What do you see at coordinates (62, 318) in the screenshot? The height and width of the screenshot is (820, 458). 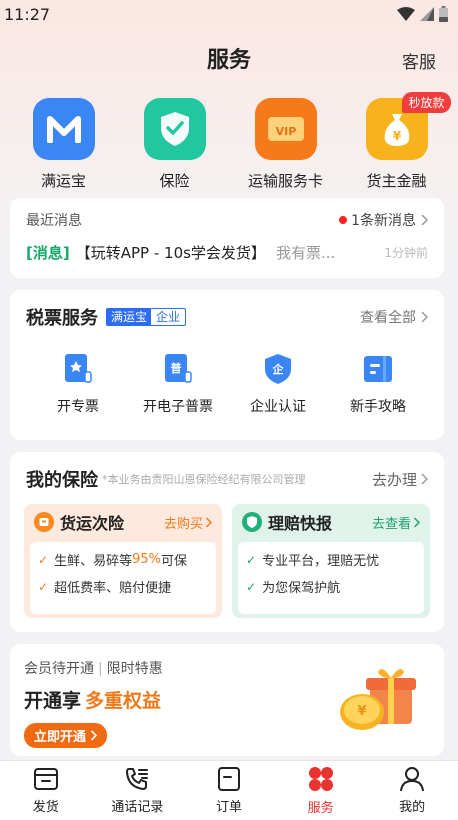 I see `tax-title: 税票服务` at bounding box center [62, 318].